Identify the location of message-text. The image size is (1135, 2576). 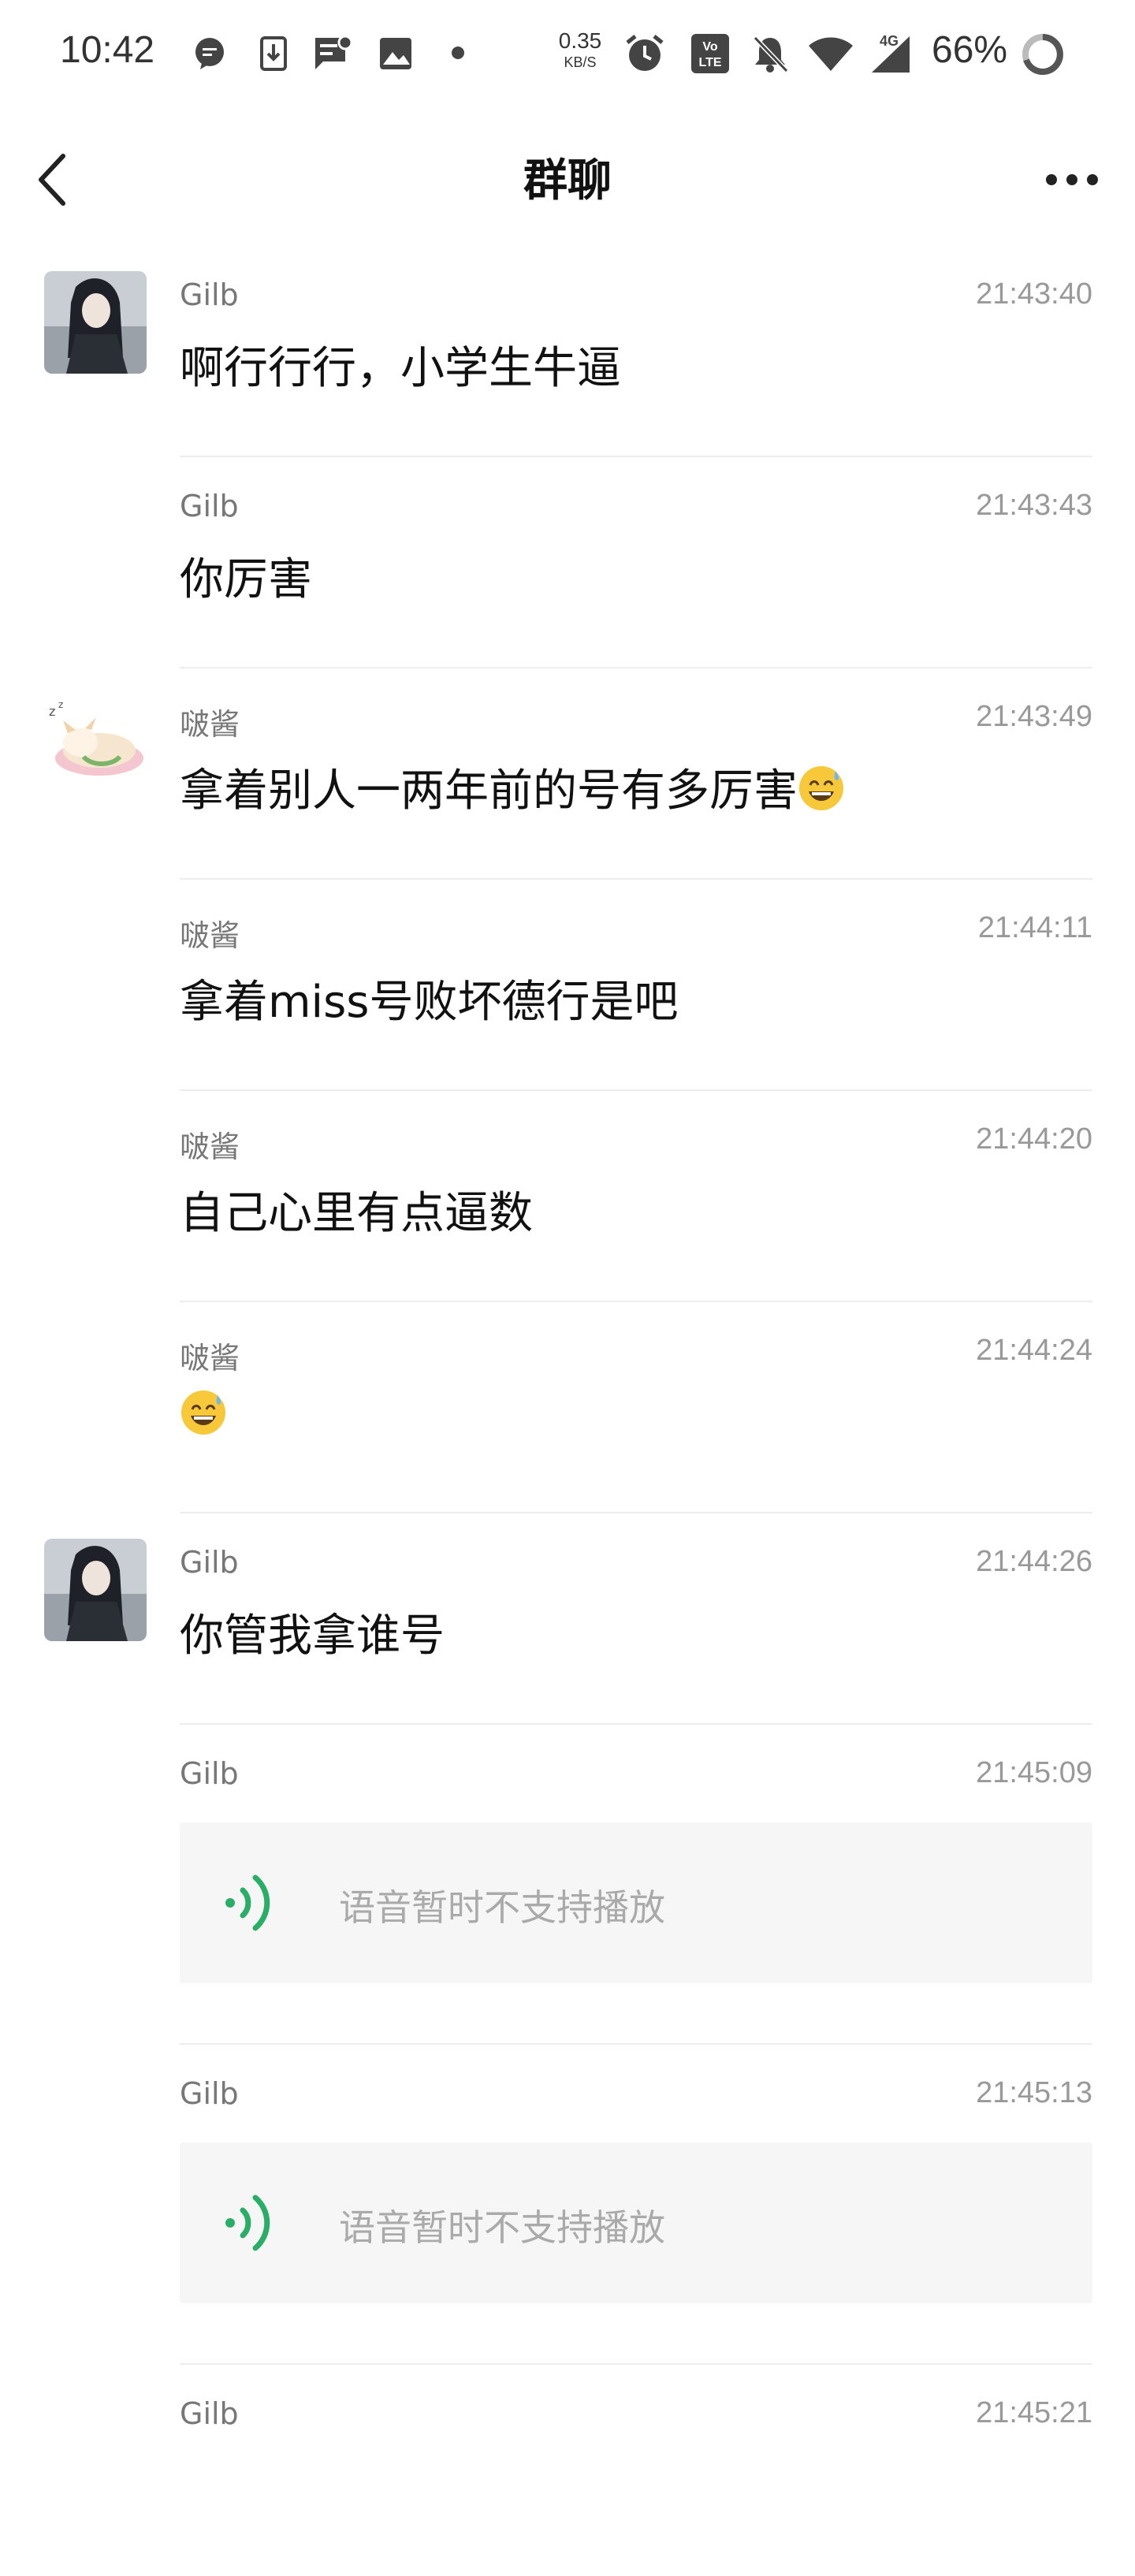
(203, 1415).